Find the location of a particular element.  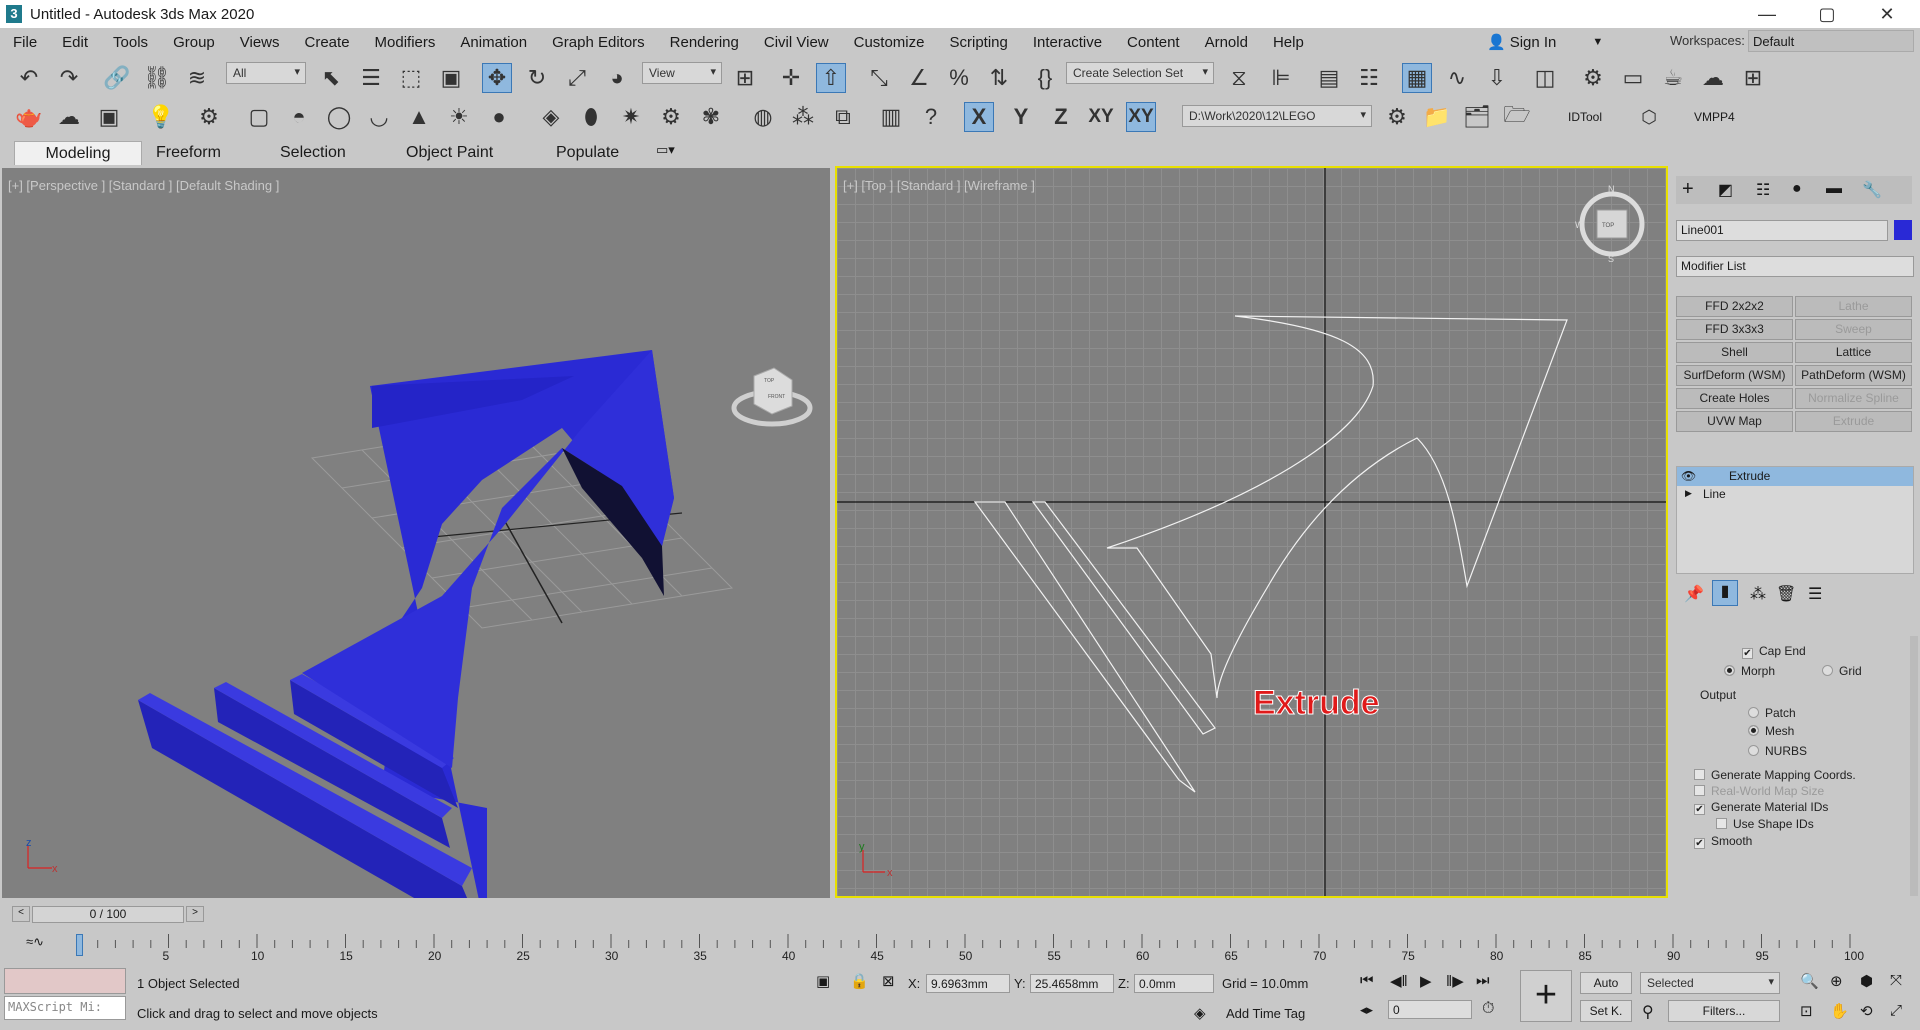

curve-editor-mini-icon: ≈∿ is located at coordinates (35, 942).